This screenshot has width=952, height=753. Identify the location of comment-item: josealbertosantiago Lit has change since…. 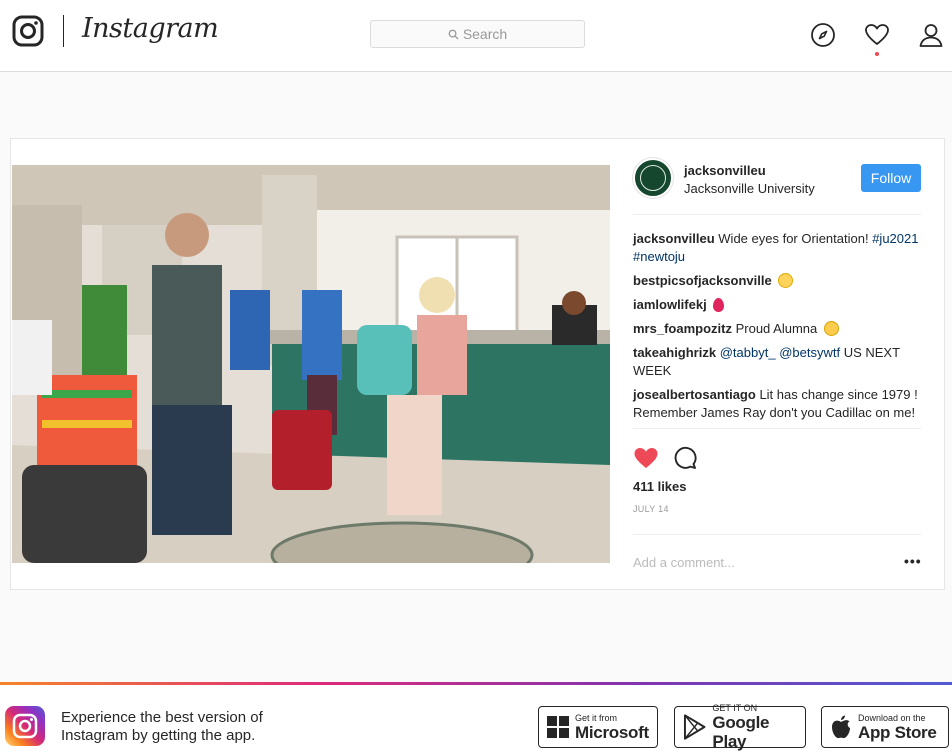
(777, 404).